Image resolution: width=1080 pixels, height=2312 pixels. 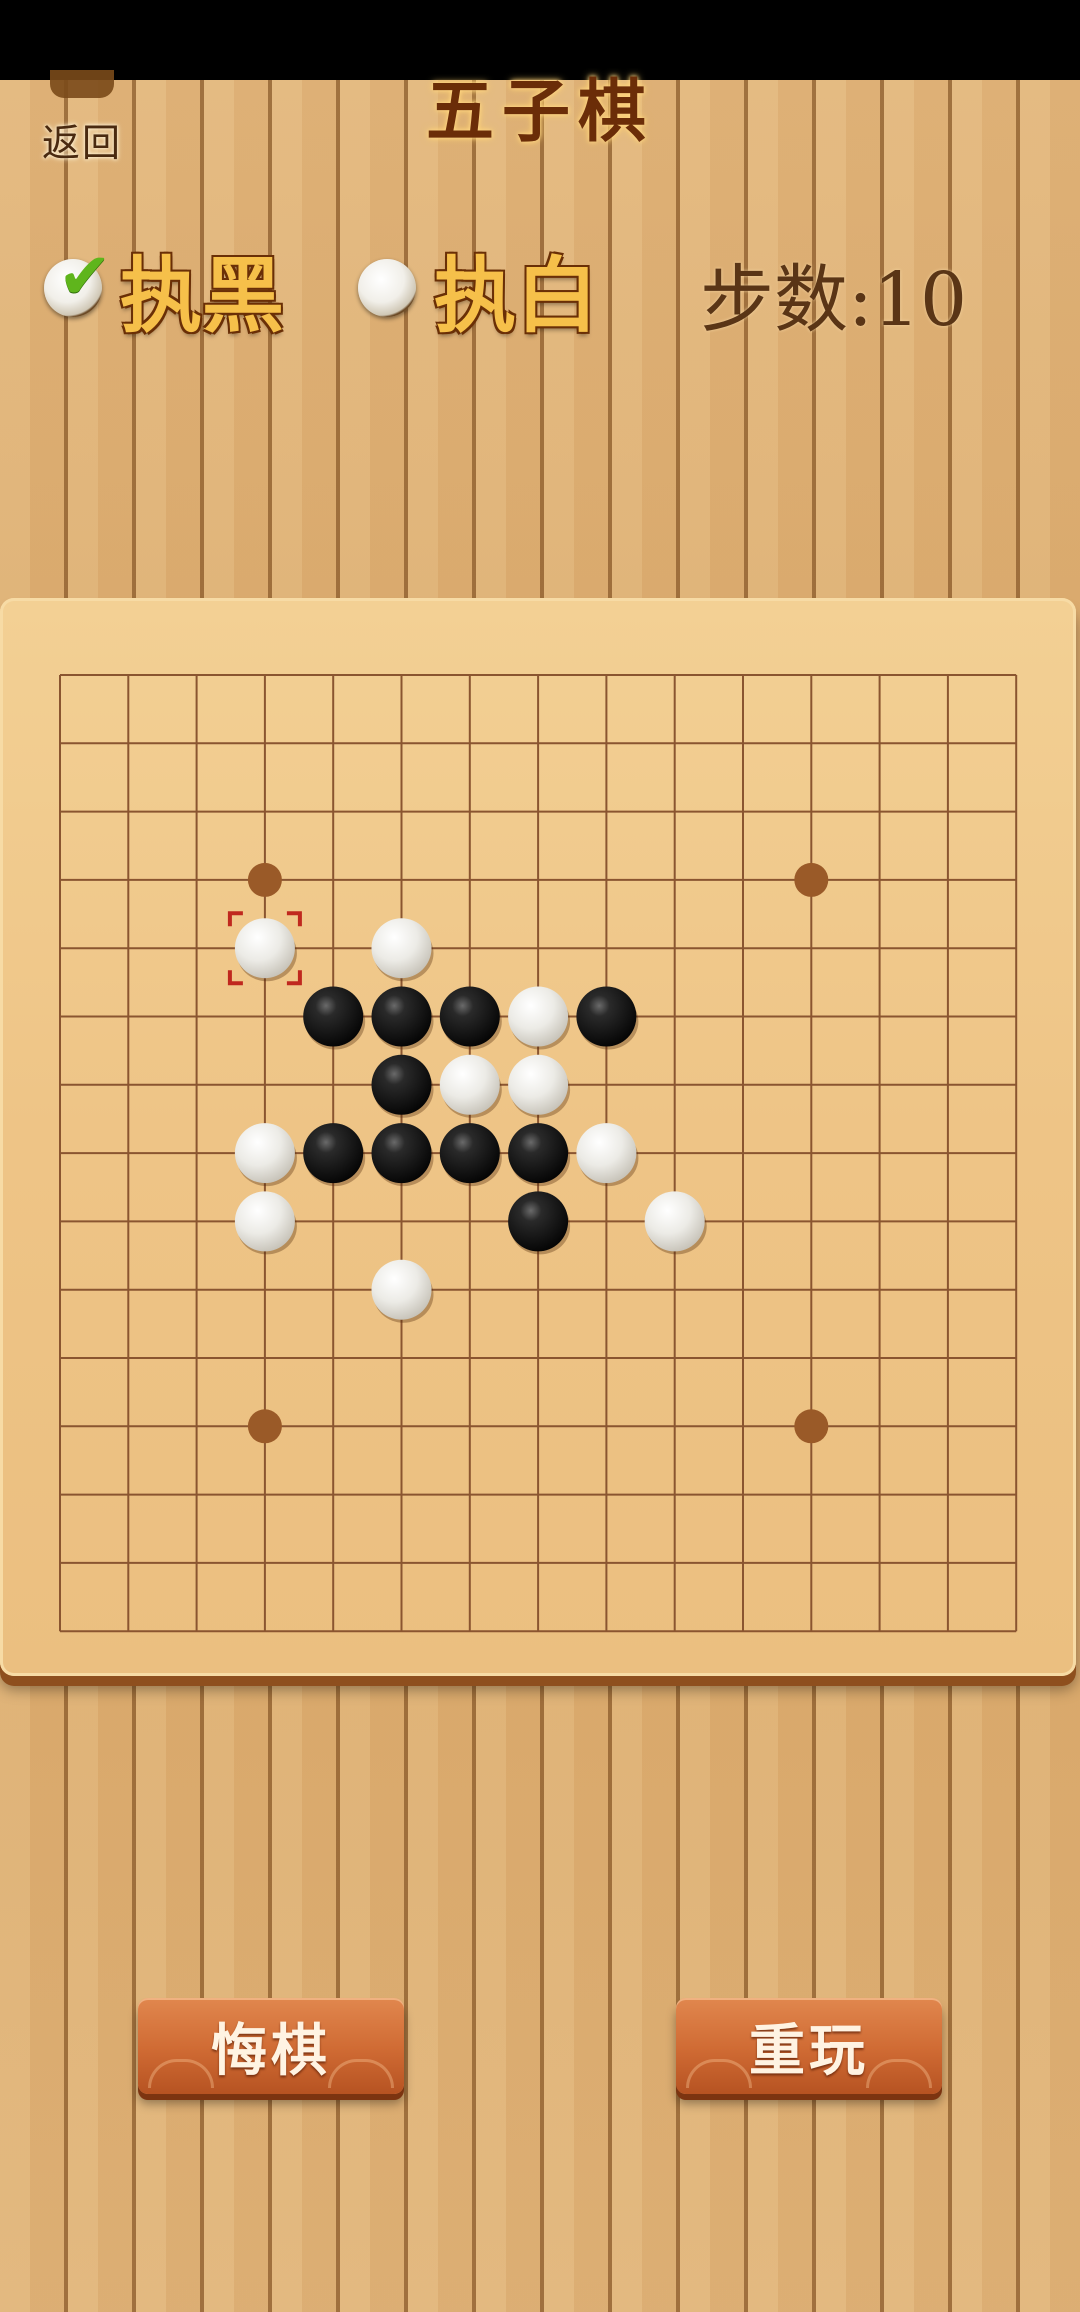 What do you see at coordinates (809, 2050) in the screenshot?
I see `replay-label: 重玩` at bounding box center [809, 2050].